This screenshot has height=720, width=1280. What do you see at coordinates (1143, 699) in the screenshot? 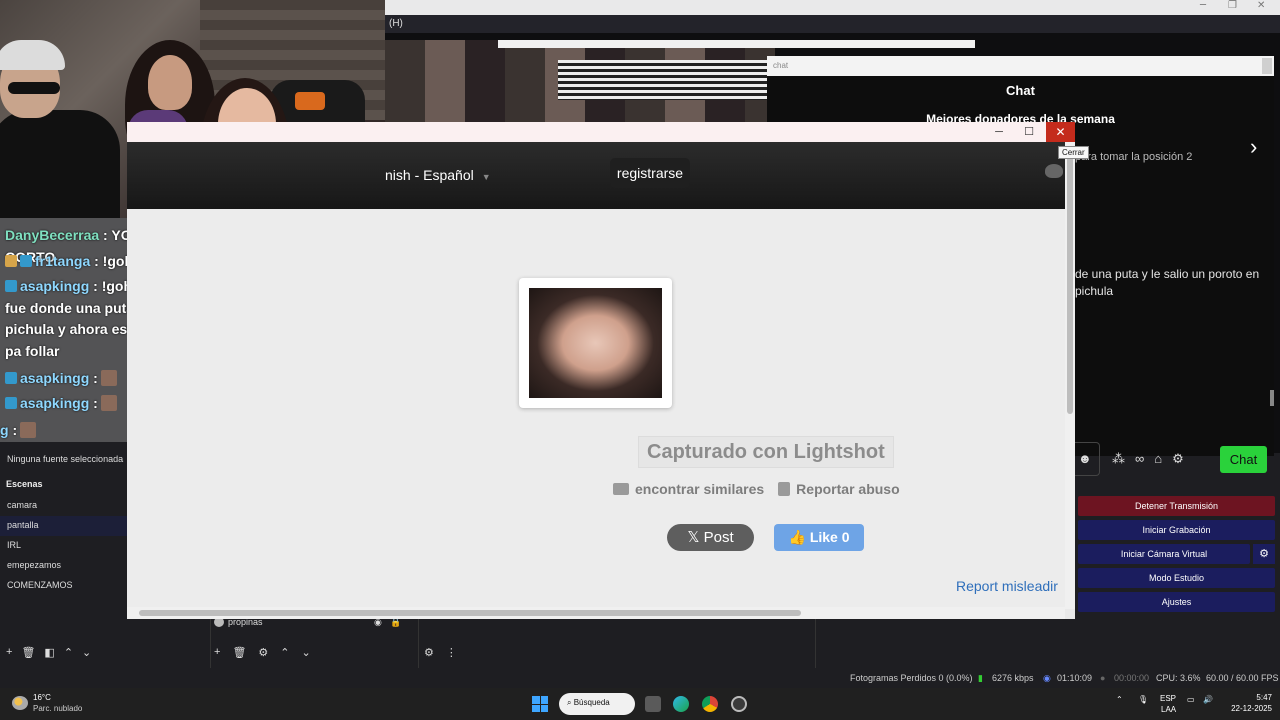
I see `microphone-icon: 🎙` at bounding box center [1143, 699].